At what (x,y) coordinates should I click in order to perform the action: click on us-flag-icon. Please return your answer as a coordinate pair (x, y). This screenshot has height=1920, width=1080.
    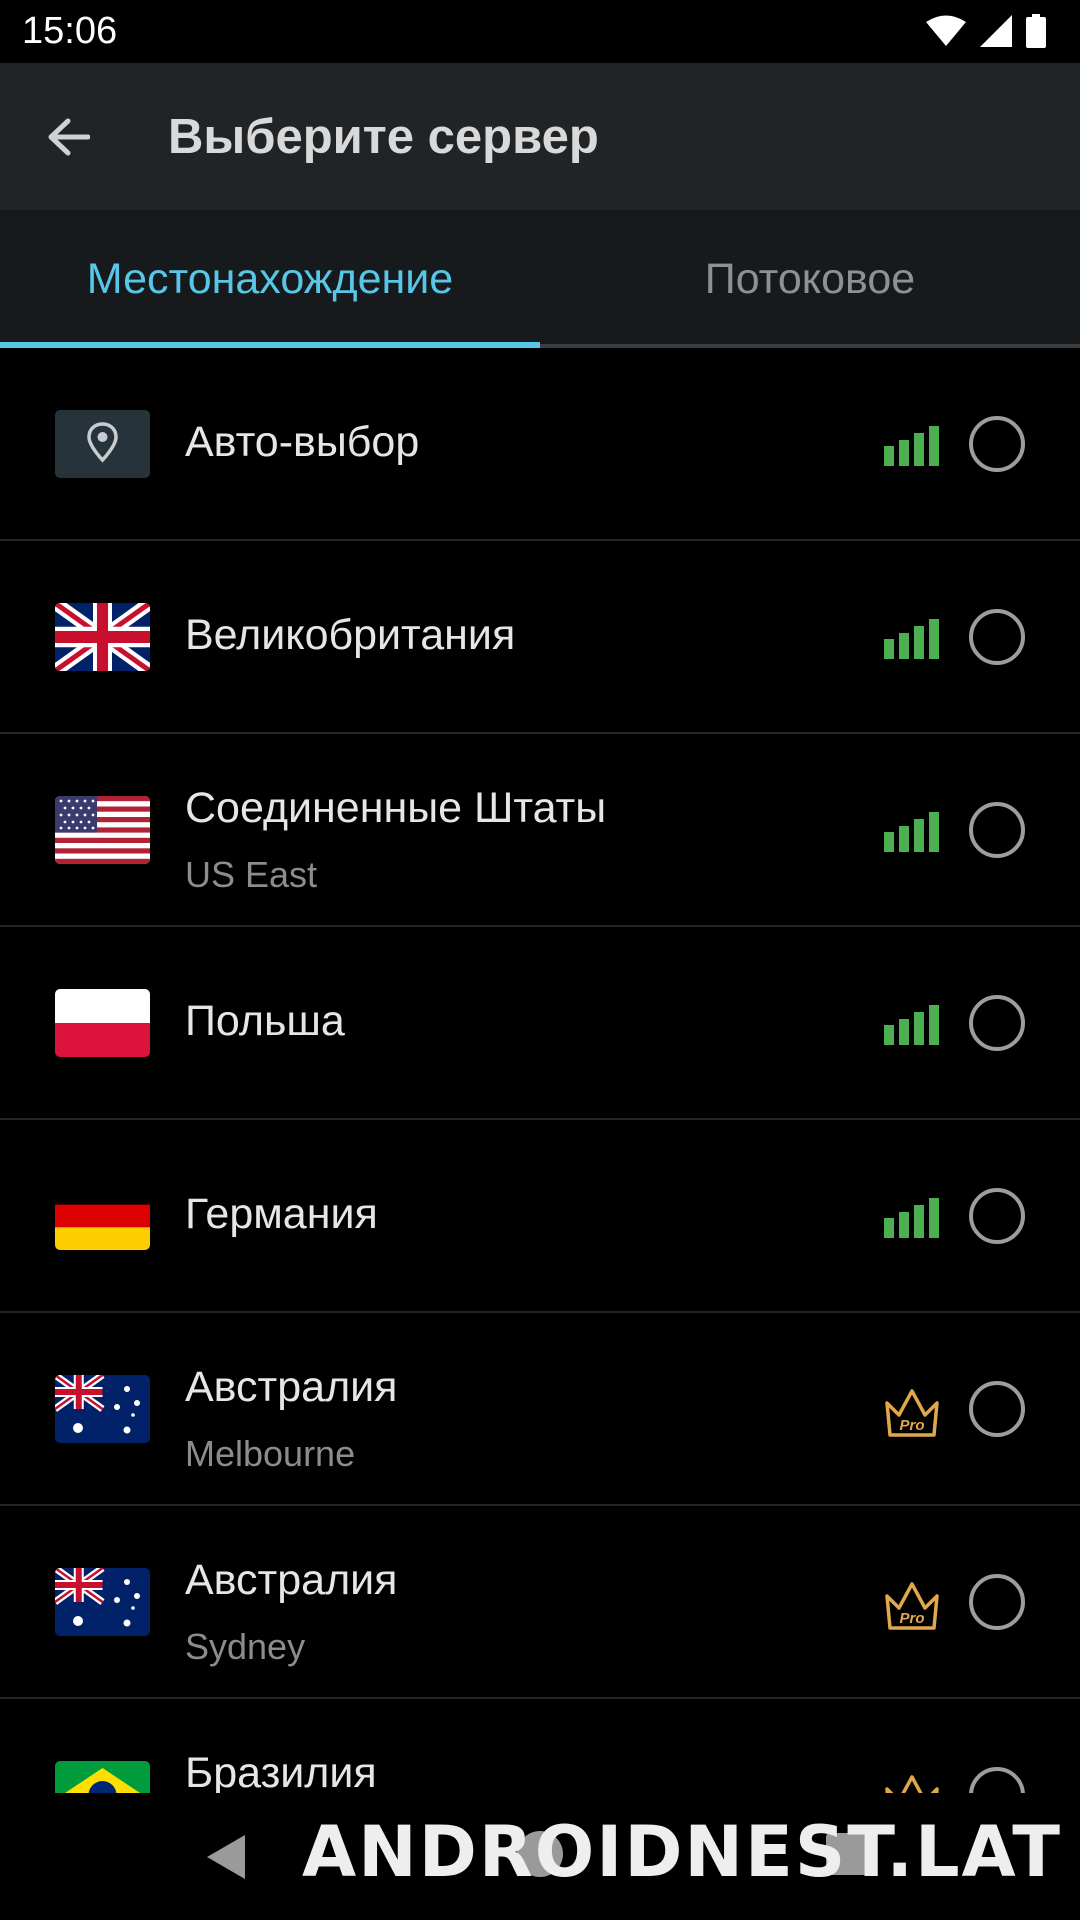
    Looking at the image, I should click on (102, 830).